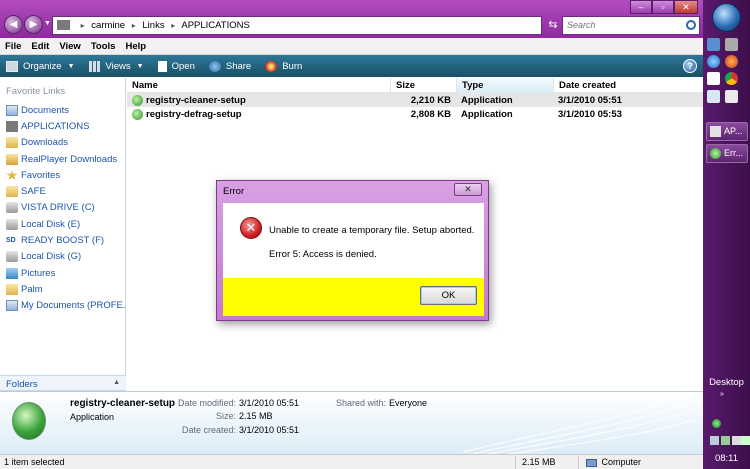 This screenshot has height=469, width=750. What do you see at coordinates (353, 297) in the screenshot?
I see `dialog-footer: OK` at bounding box center [353, 297].